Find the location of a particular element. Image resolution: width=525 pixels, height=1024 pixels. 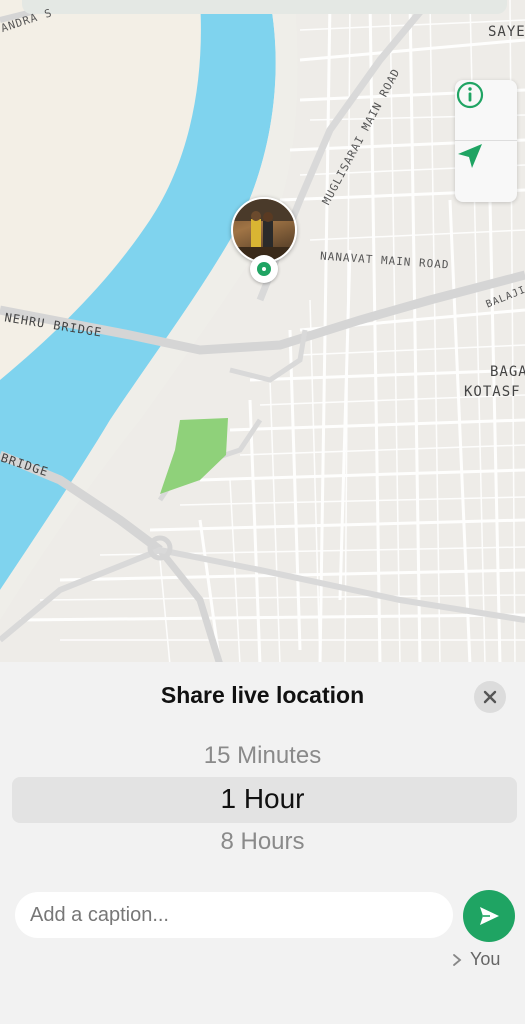

map-label-kotasf: KOTASF is located at coordinates (492, 392).